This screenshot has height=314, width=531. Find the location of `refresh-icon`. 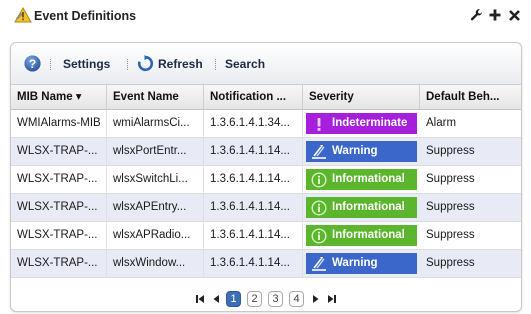

refresh-icon is located at coordinates (145, 63).